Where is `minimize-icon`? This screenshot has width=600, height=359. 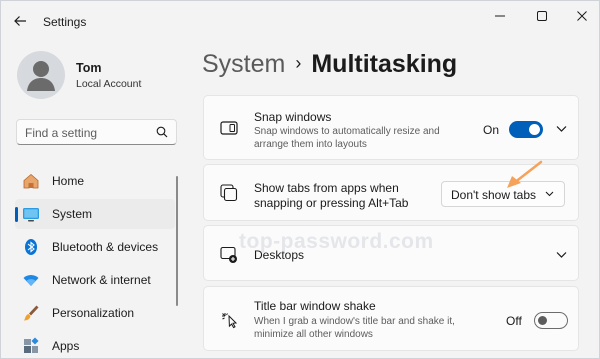 minimize-icon is located at coordinates (500, 16).